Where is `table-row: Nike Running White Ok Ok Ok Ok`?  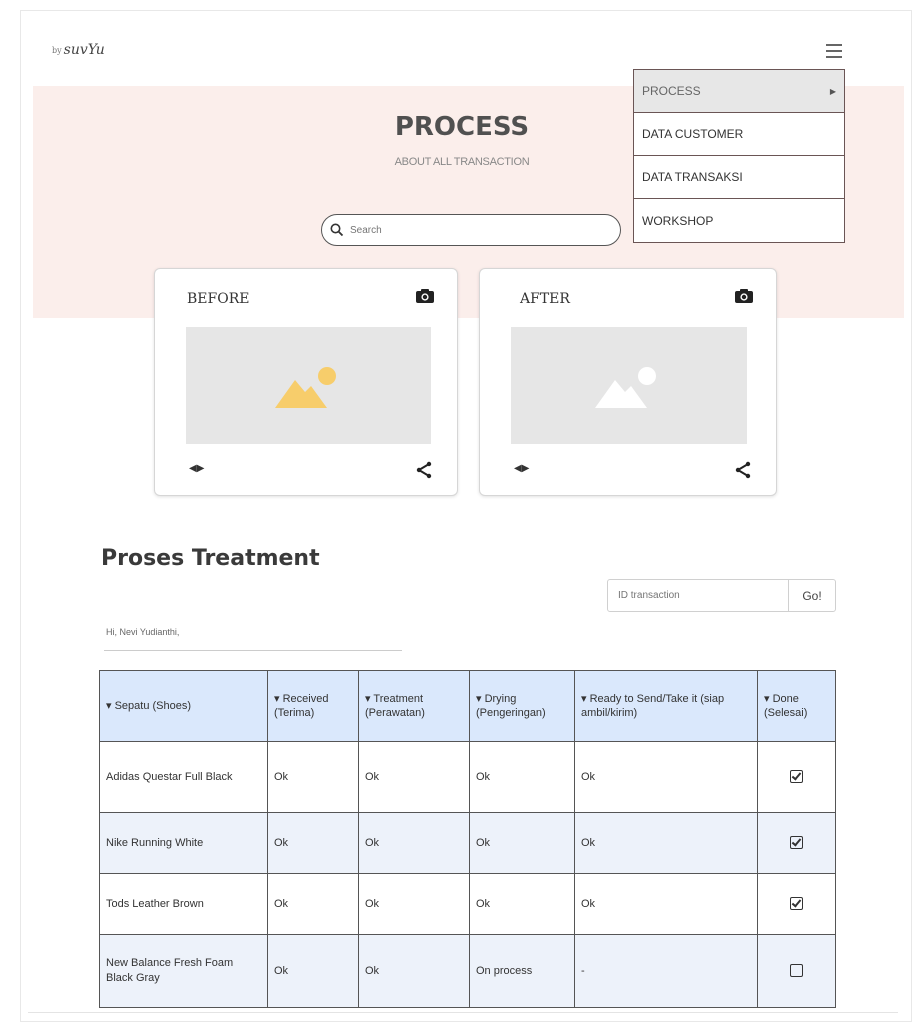 table-row: Nike Running White Ok Ok Ok Ok is located at coordinates (467, 843).